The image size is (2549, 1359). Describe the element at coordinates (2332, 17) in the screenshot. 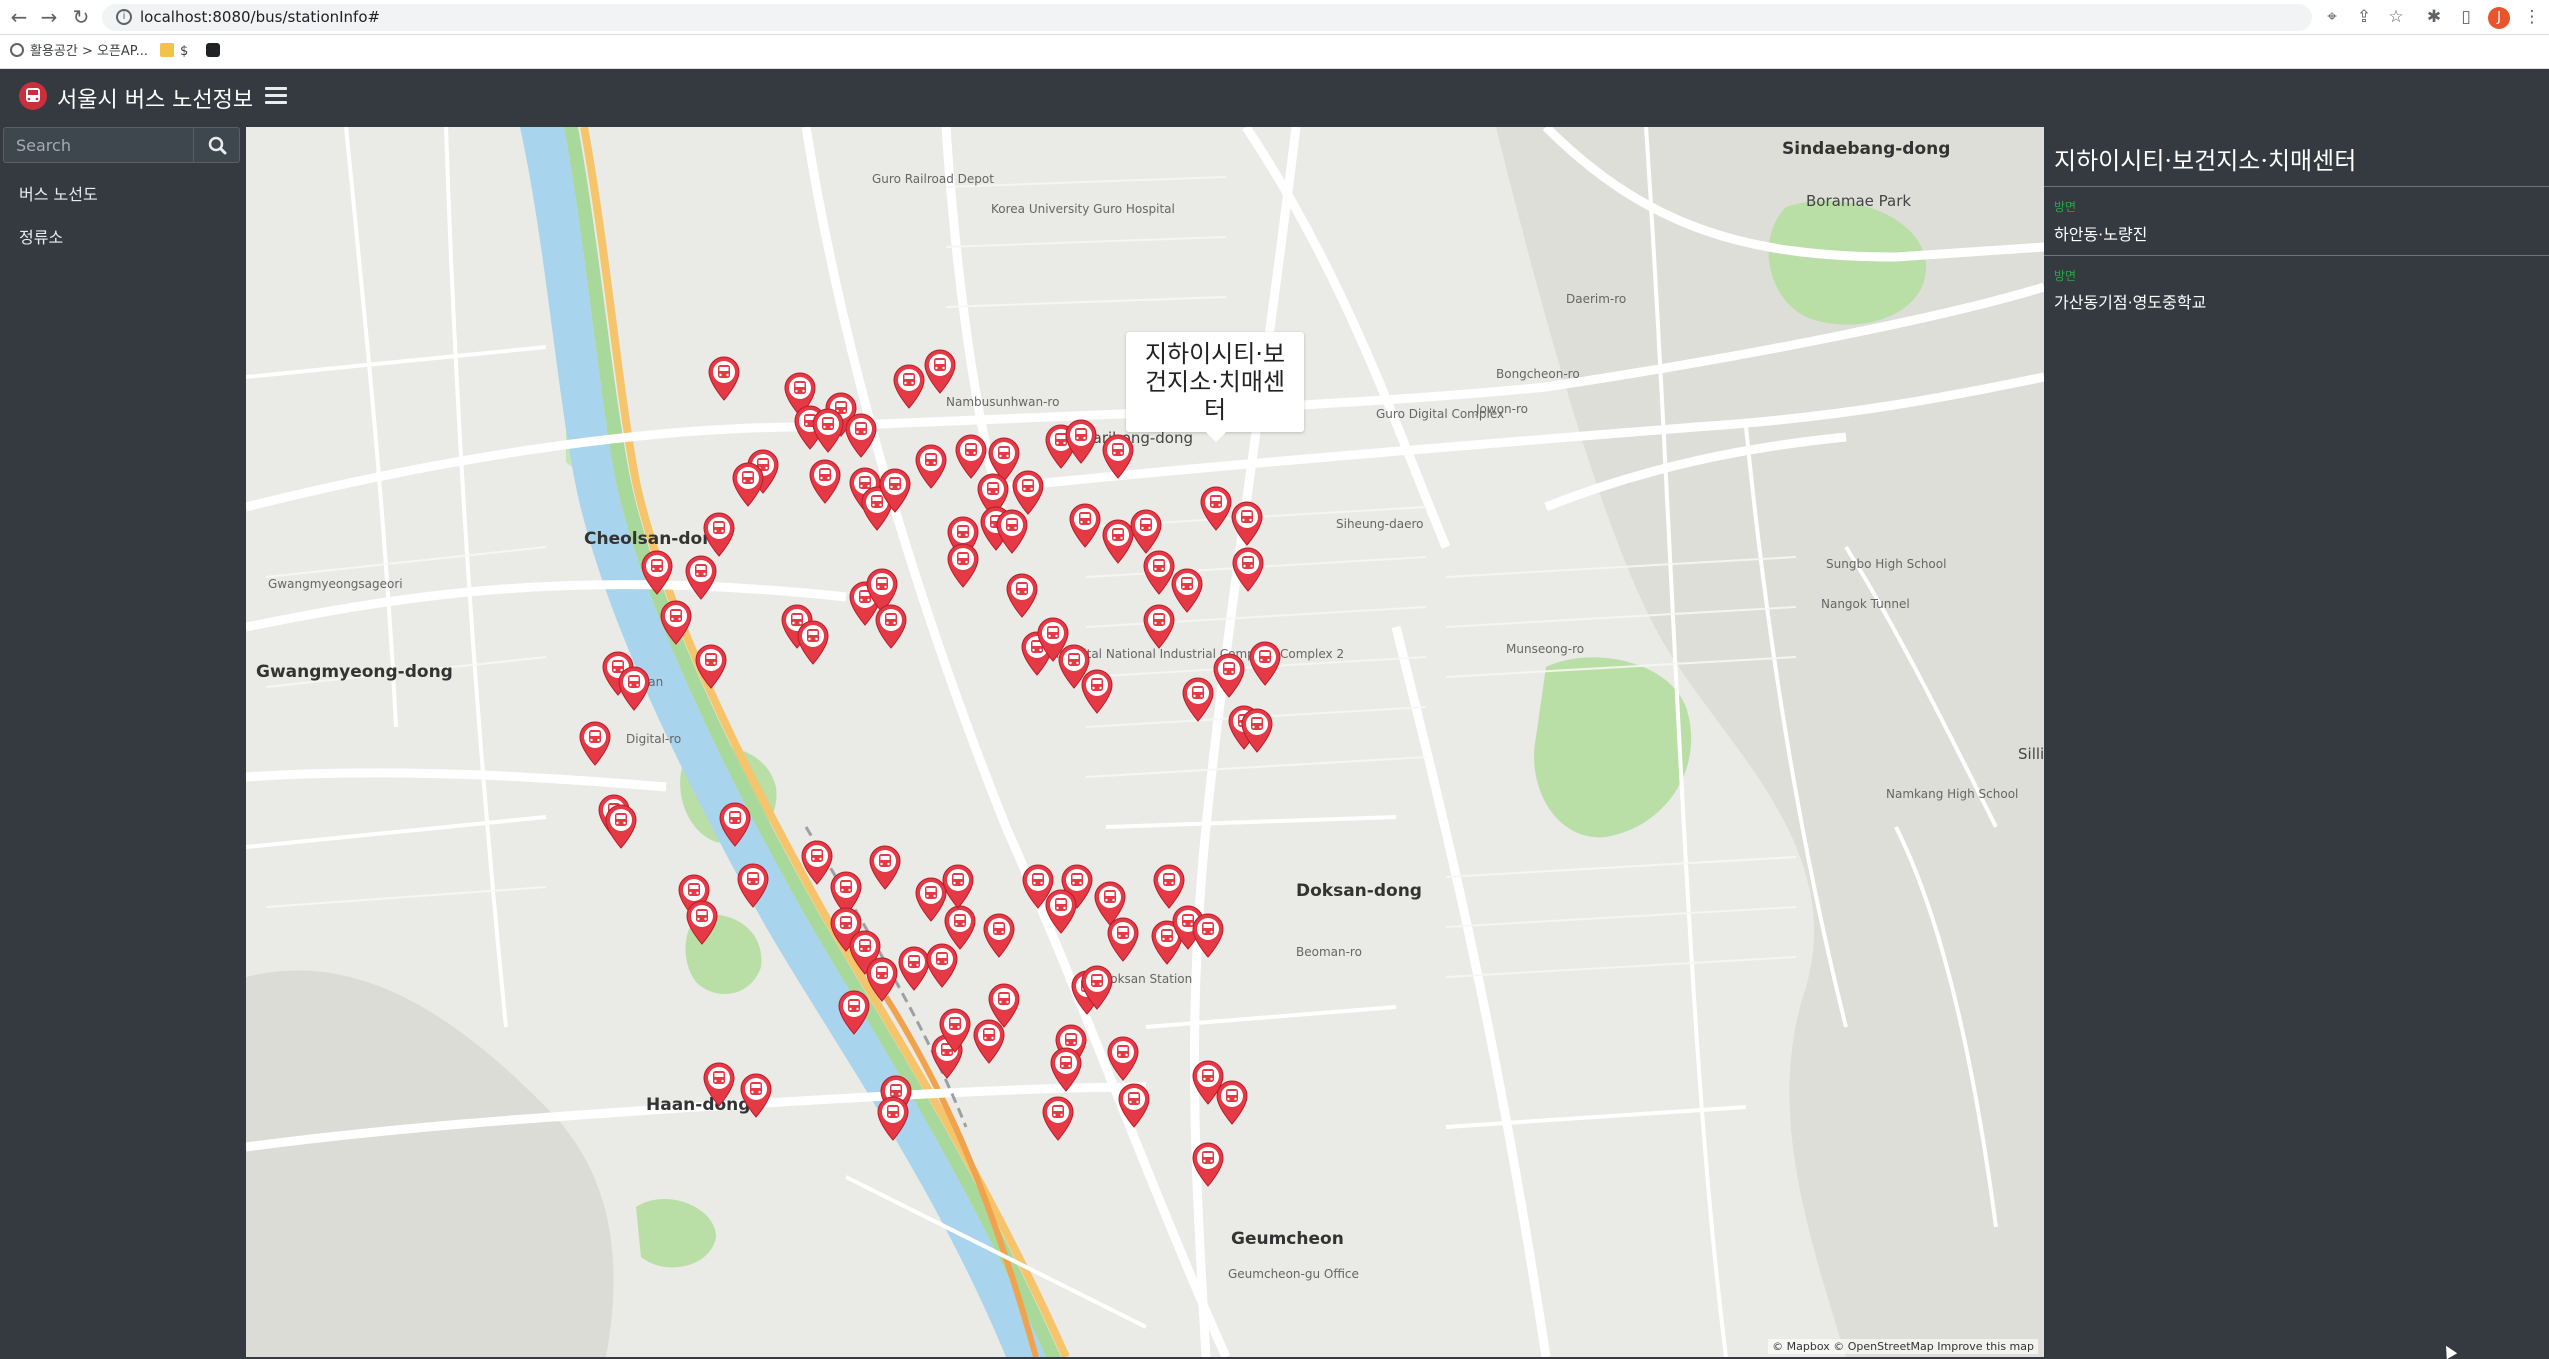

I see `location-icon: ⌖` at that location.